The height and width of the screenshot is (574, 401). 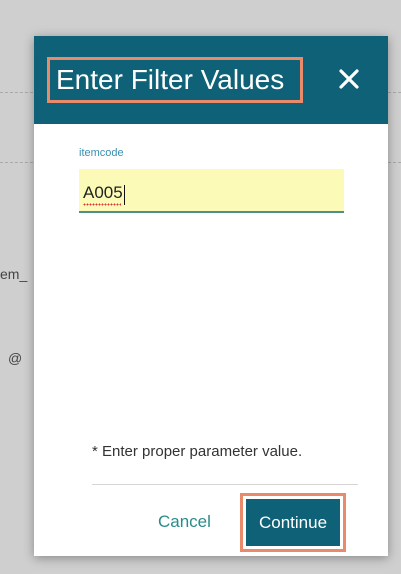 What do you see at coordinates (15, 358) in the screenshot?
I see `background-field-text: @` at bounding box center [15, 358].